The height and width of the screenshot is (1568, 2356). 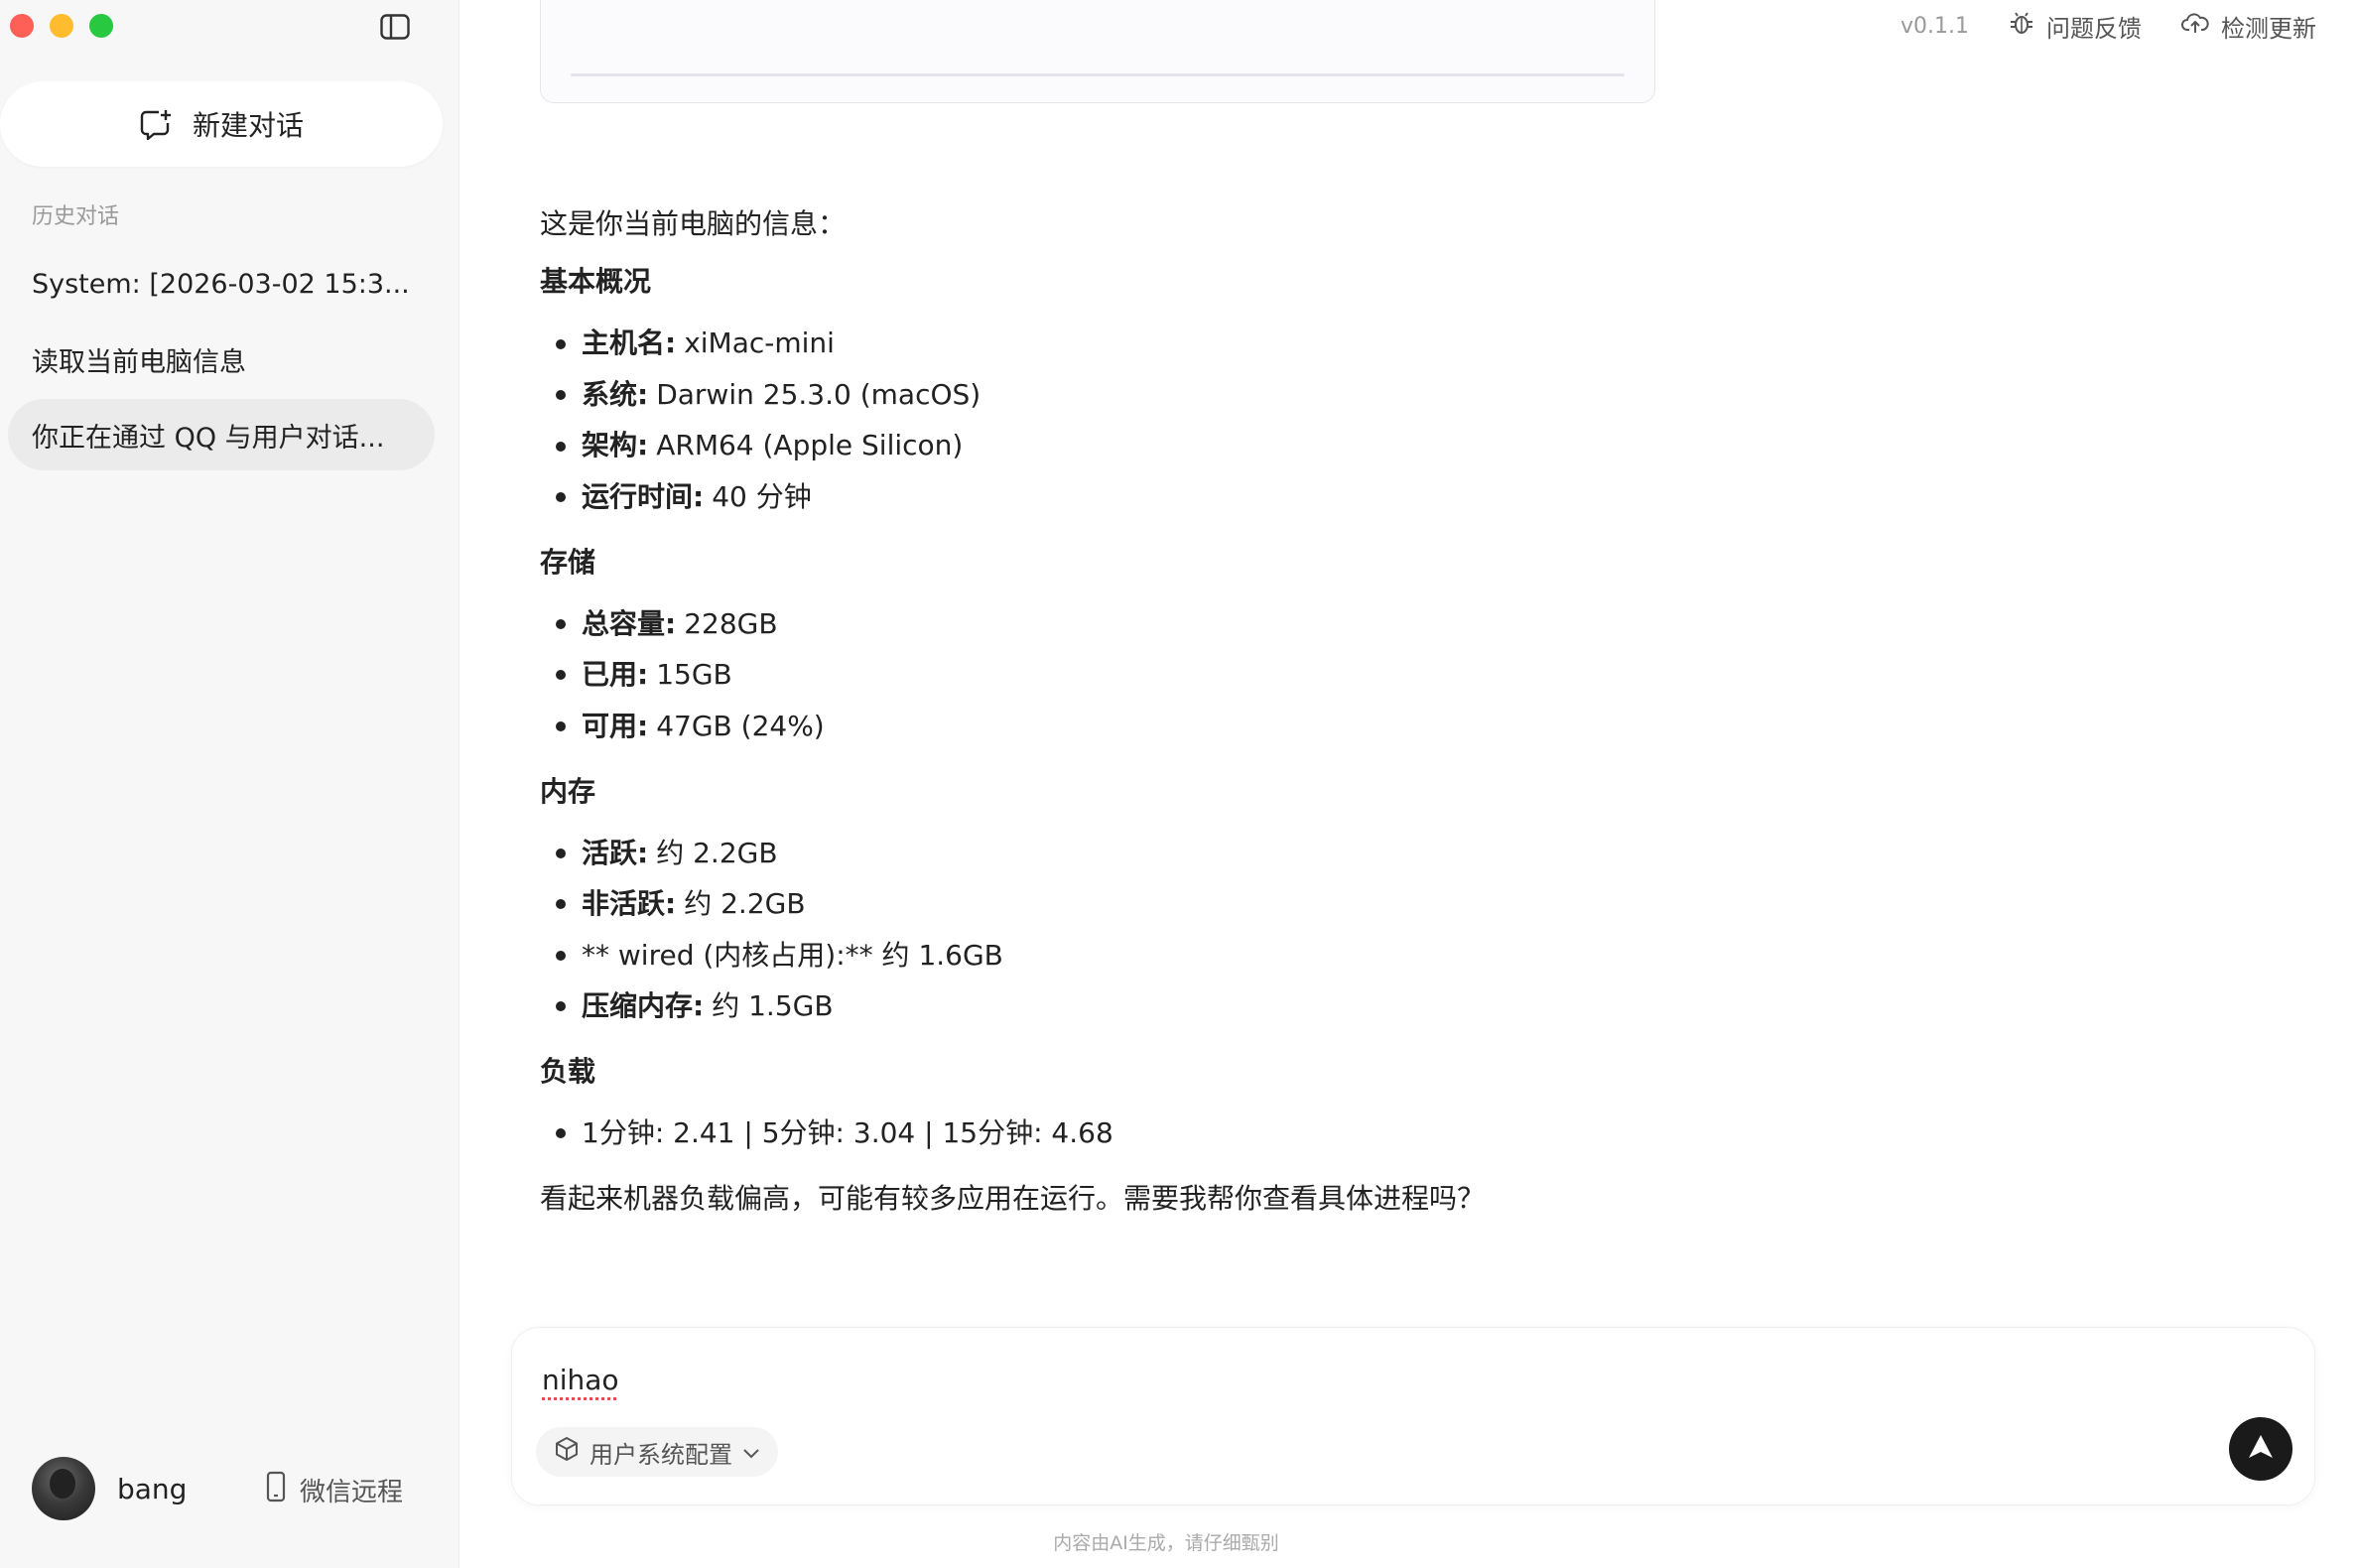 I want to click on section-title: 存储, so click(x=568, y=562).